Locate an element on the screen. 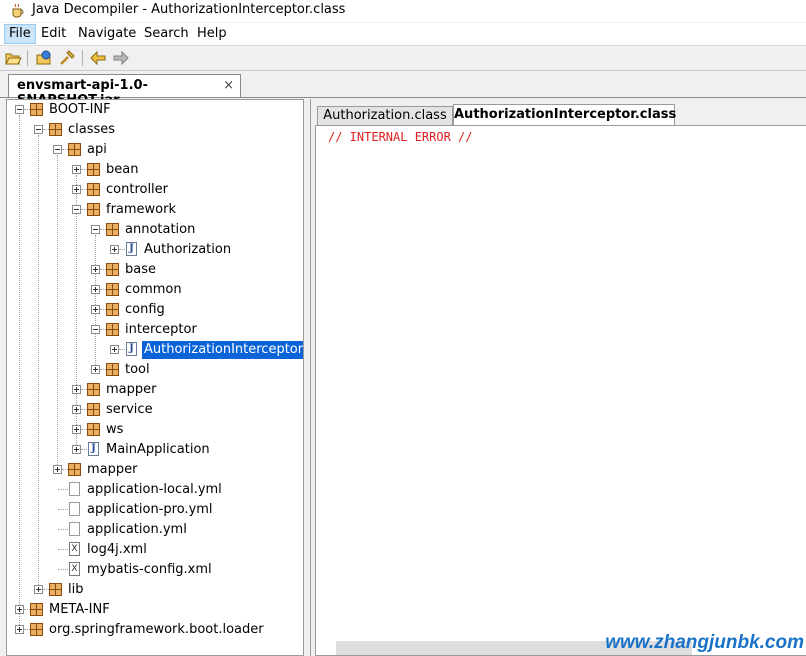  tree-node-label: org.springframework.boot.loader is located at coordinates (156, 629).